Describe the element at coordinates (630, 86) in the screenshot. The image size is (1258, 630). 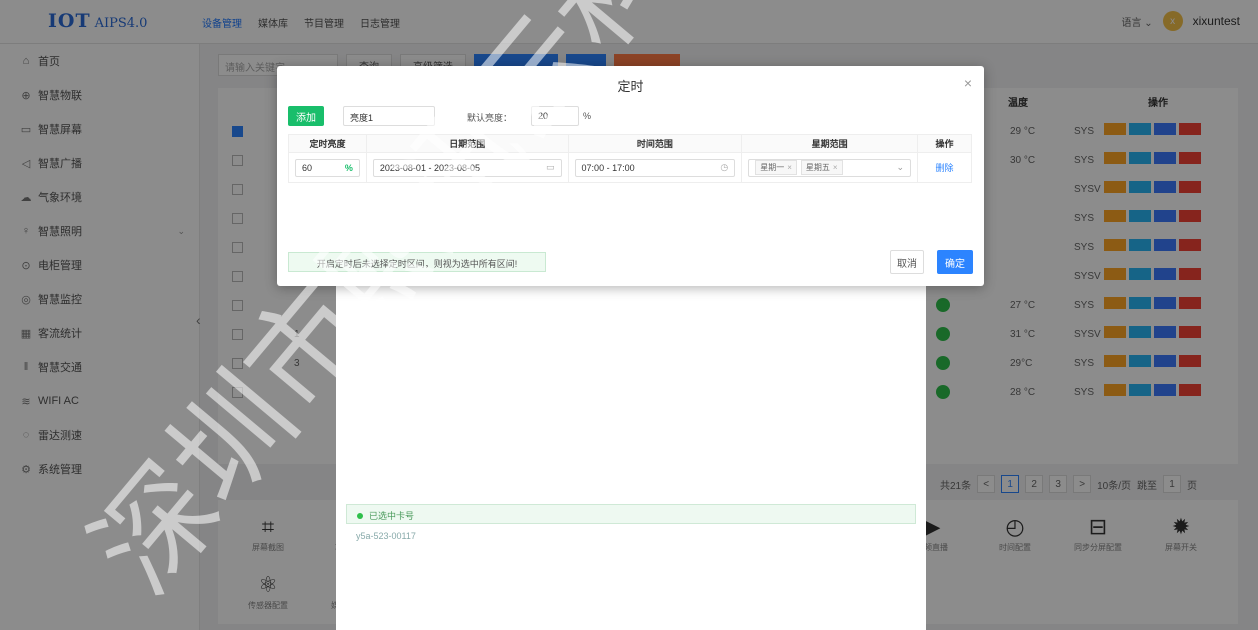
I see `modal-title: 定时` at that location.